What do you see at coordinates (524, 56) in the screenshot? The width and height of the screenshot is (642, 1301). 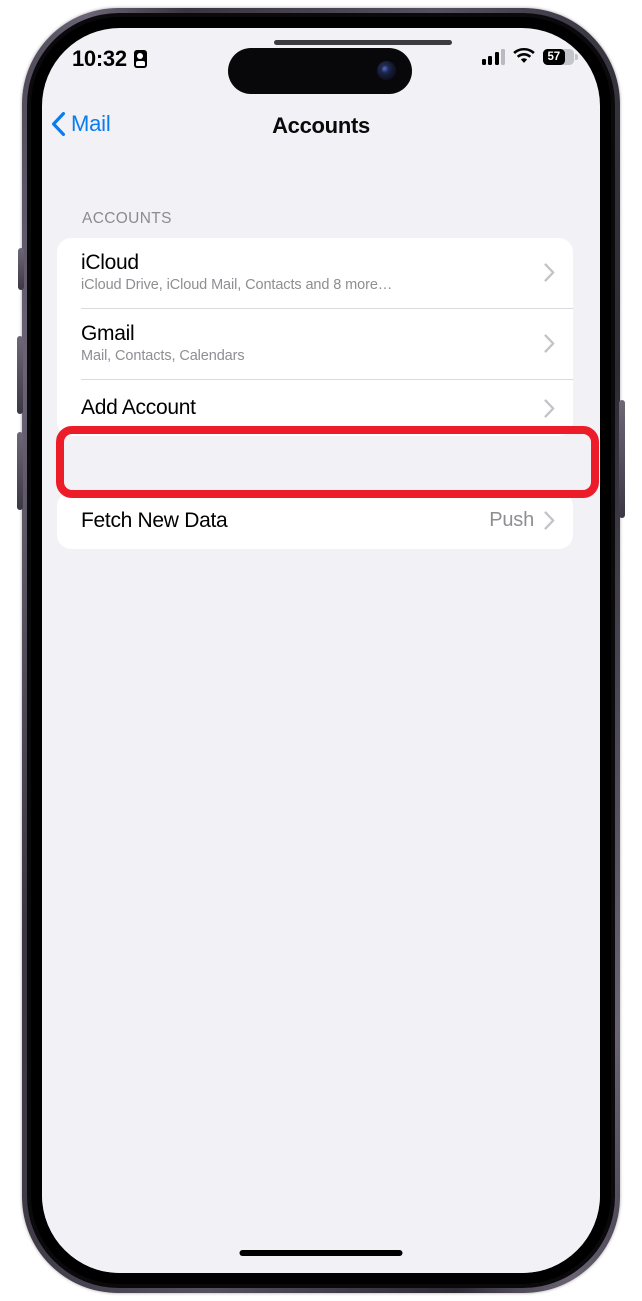 I see `wifi-icon` at bounding box center [524, 56].